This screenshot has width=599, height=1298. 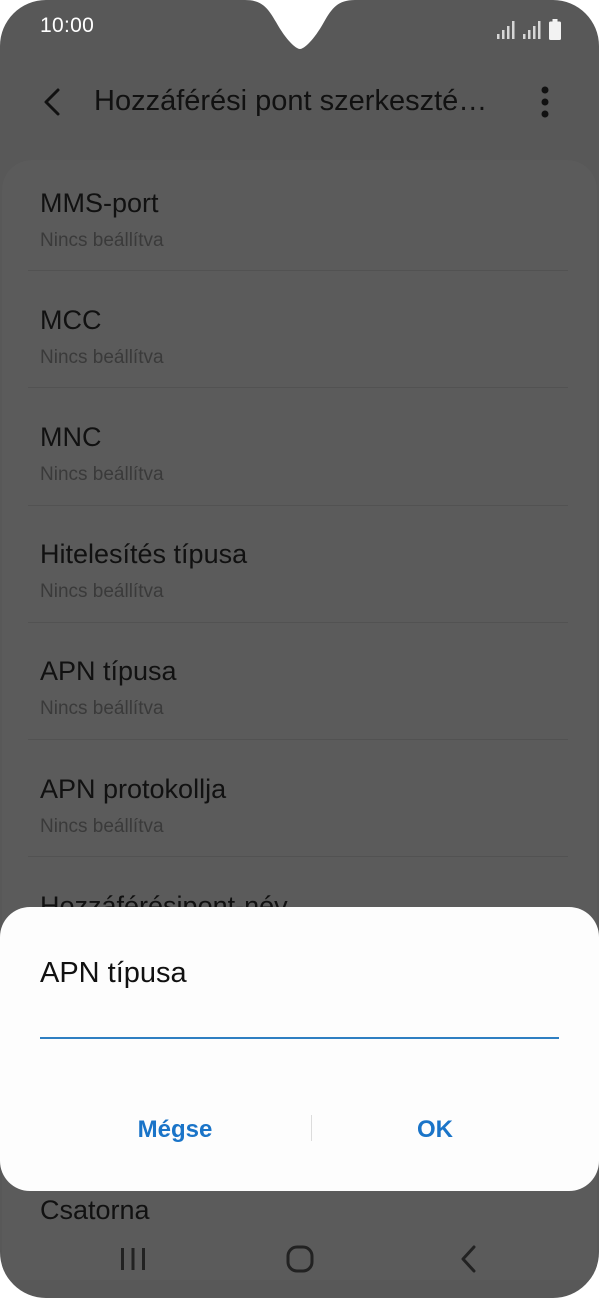 I want to click on navigation-bar, so click(x=299, y=1259).